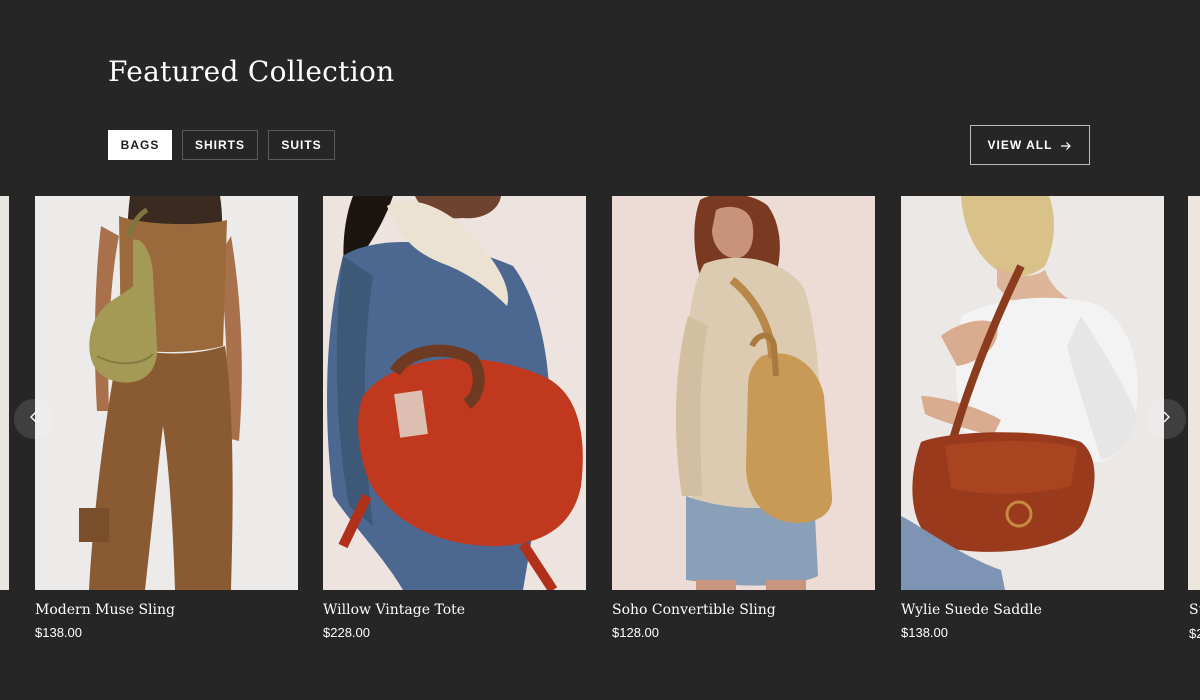 The width and height of the screenshot is (1200, 700). What do you see at coordinates (301, 145) in the screenshot?
I see `tab-suits: SUITS` at bounding box center [301, 145].